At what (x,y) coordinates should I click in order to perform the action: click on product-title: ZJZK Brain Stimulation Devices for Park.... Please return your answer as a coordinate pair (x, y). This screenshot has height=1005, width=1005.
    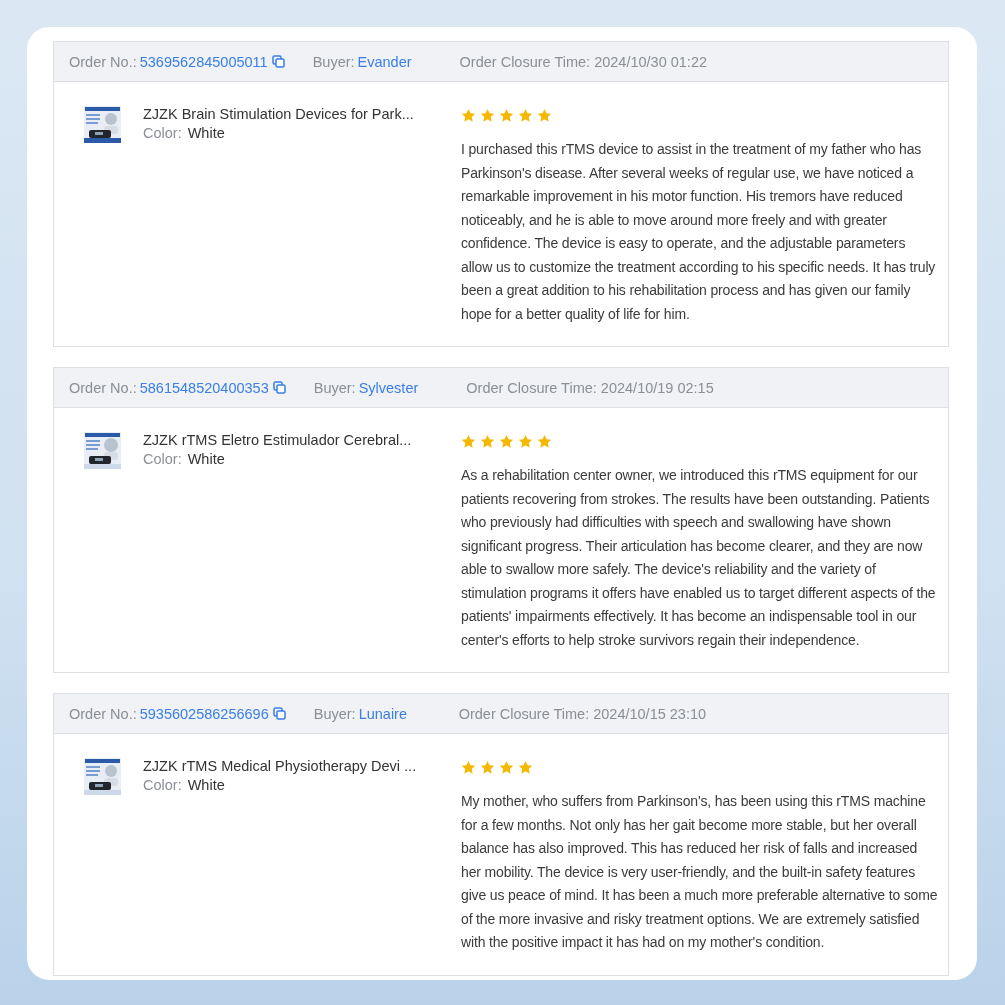
    Looking at the image, I should click on (278, 114).